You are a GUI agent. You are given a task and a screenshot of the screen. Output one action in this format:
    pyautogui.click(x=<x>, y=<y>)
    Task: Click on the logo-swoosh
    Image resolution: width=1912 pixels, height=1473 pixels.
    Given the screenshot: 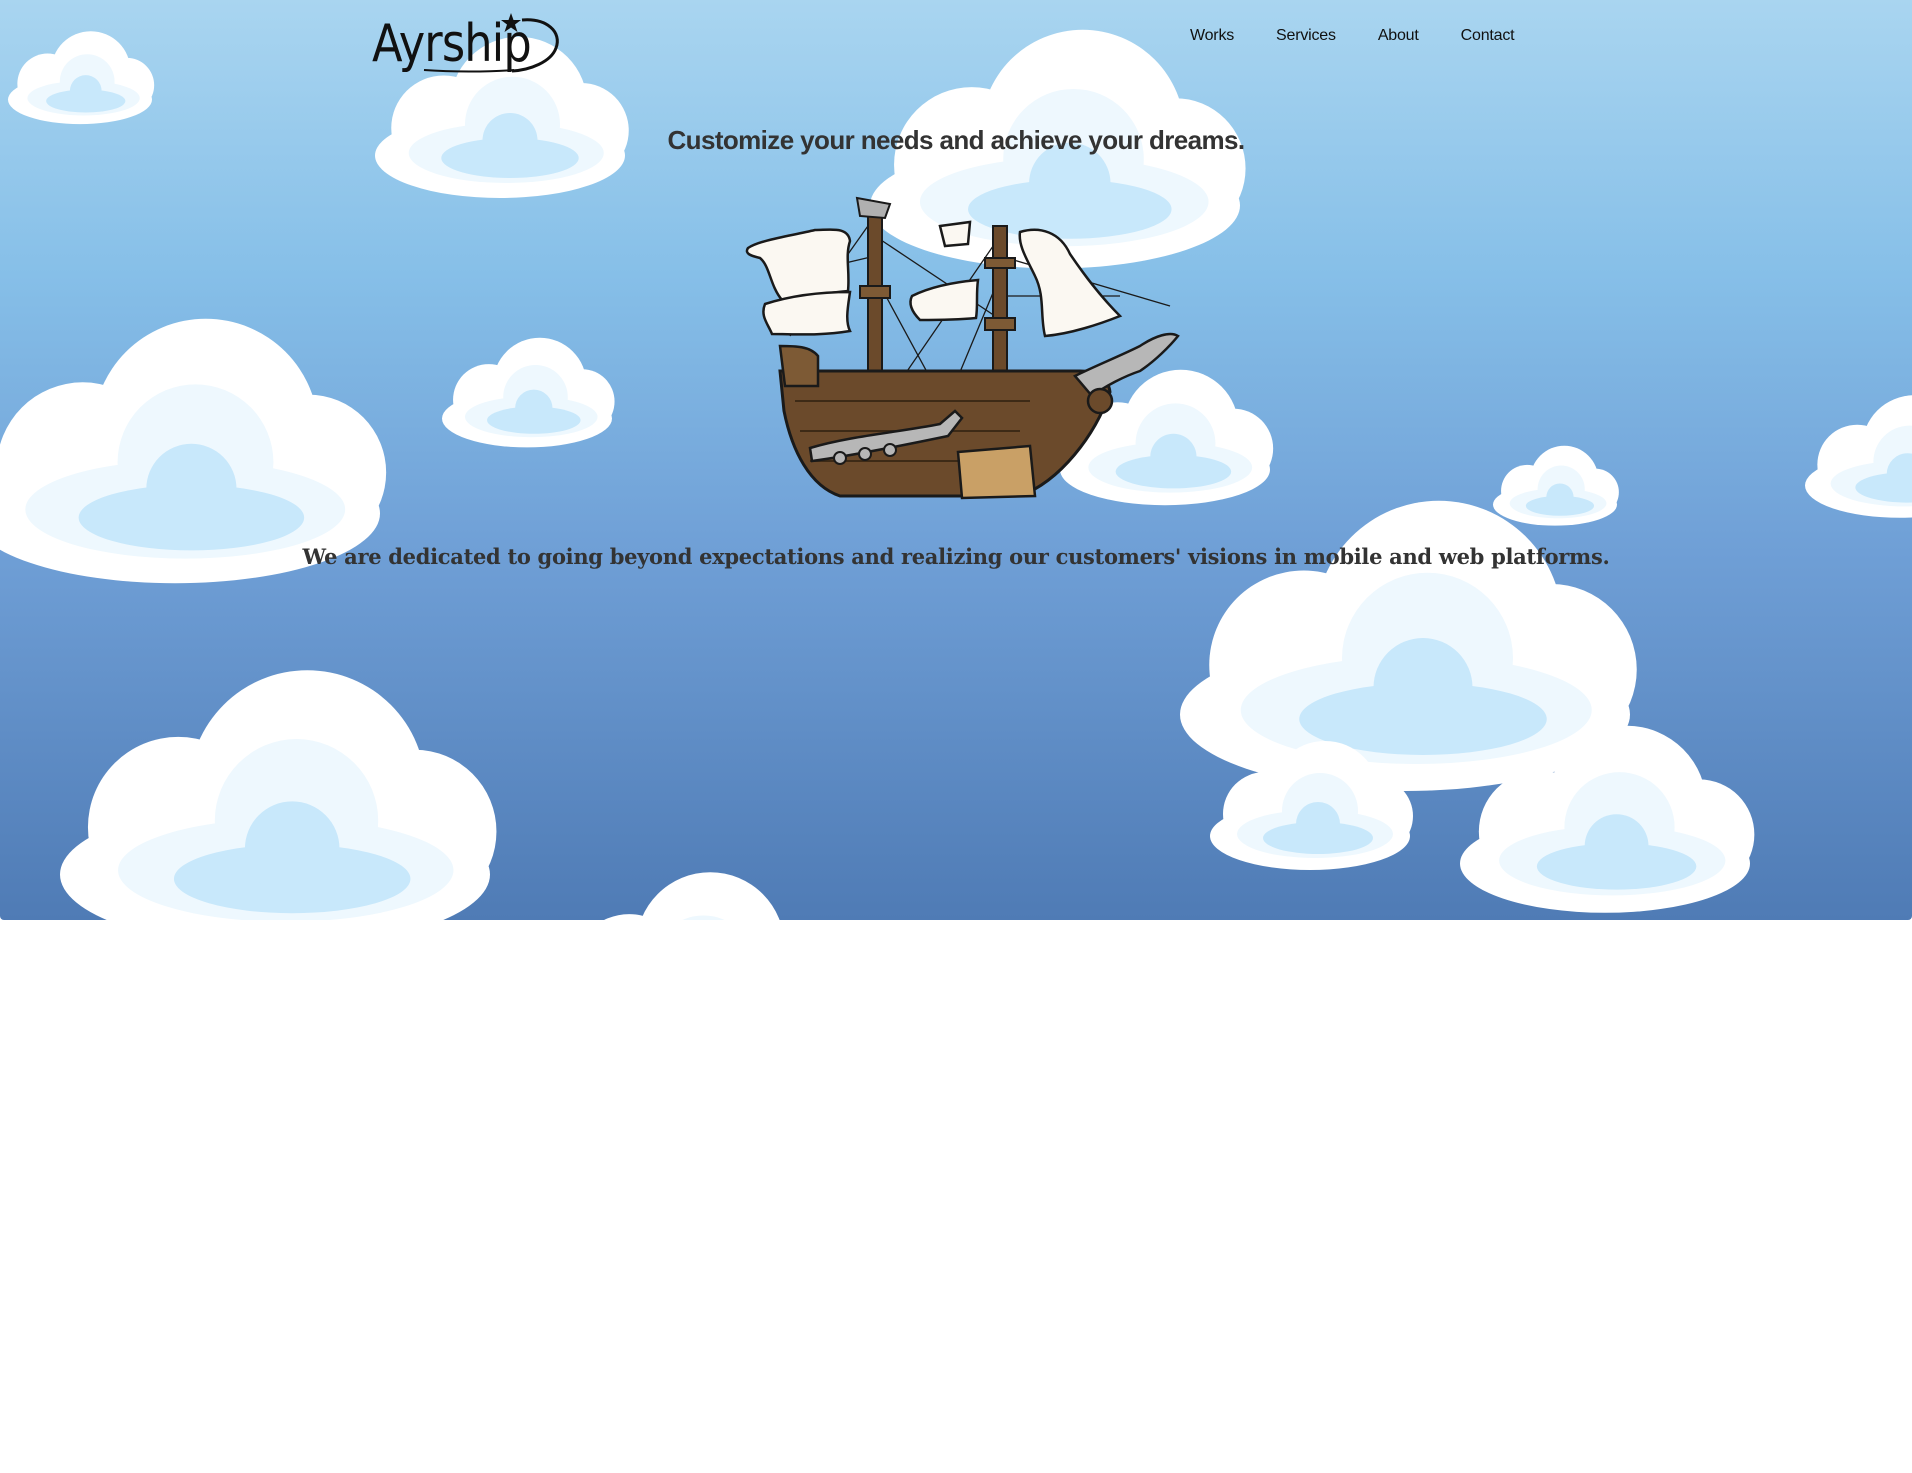 What is the action you would take?
    pyautogui.click(x=491, y=45)
    